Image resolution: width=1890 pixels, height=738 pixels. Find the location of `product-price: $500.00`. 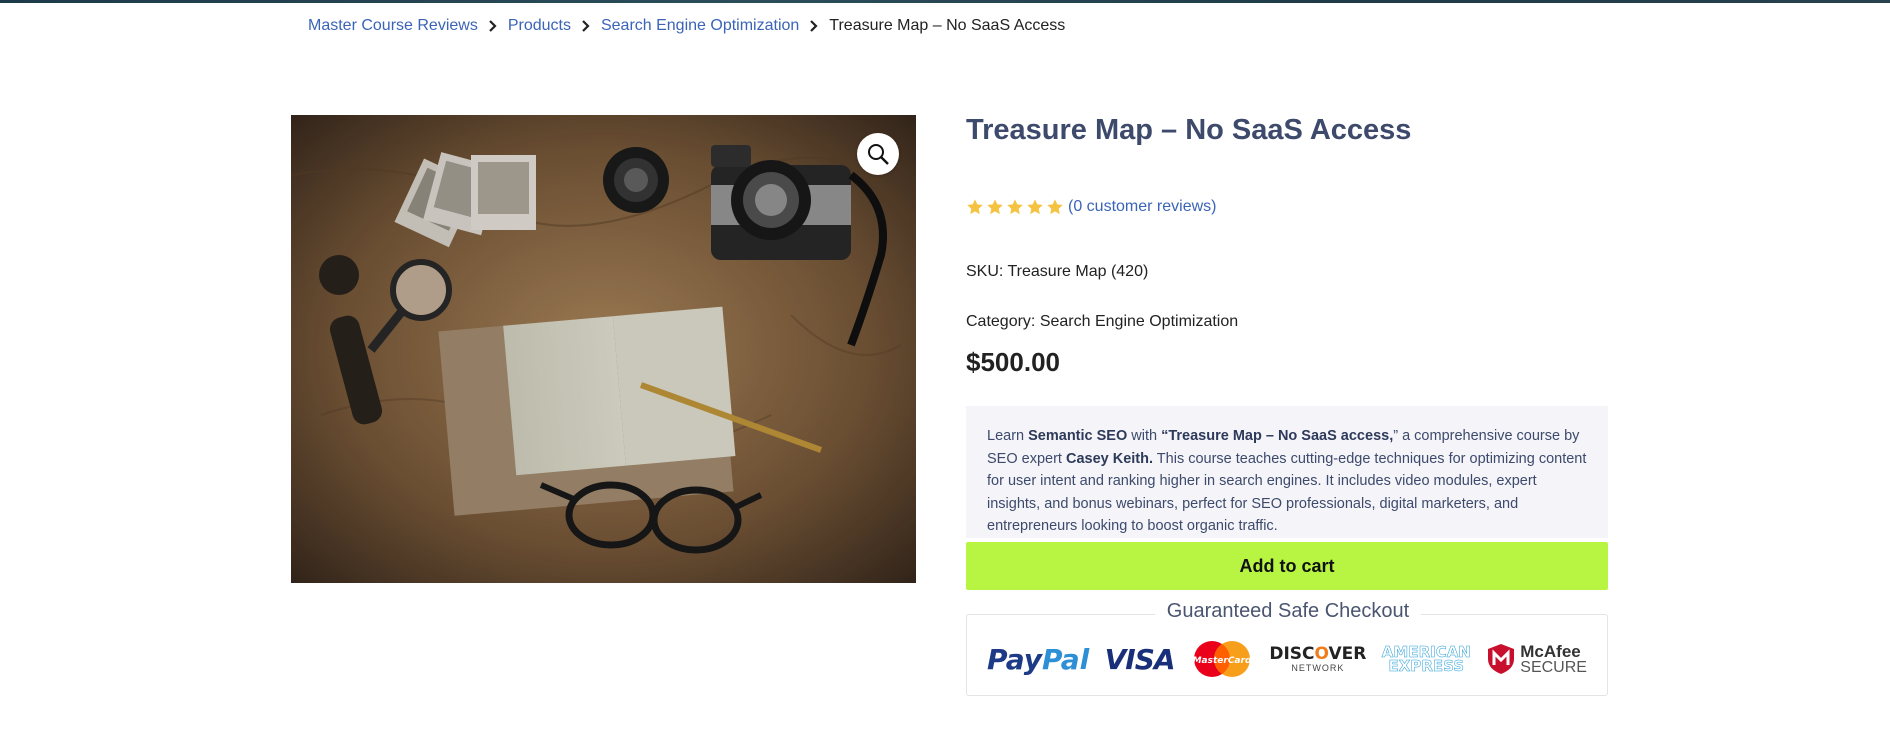

product-price: $500.00 is located at coordinates (1013, 362).